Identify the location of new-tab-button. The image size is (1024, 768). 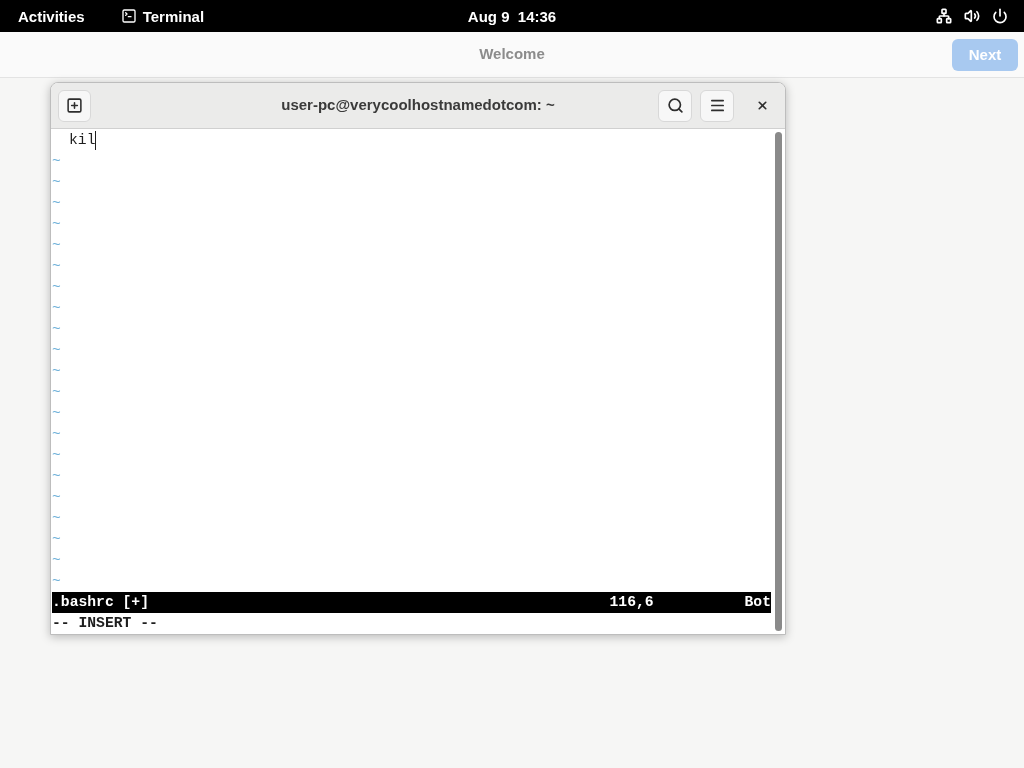
(74, 105).